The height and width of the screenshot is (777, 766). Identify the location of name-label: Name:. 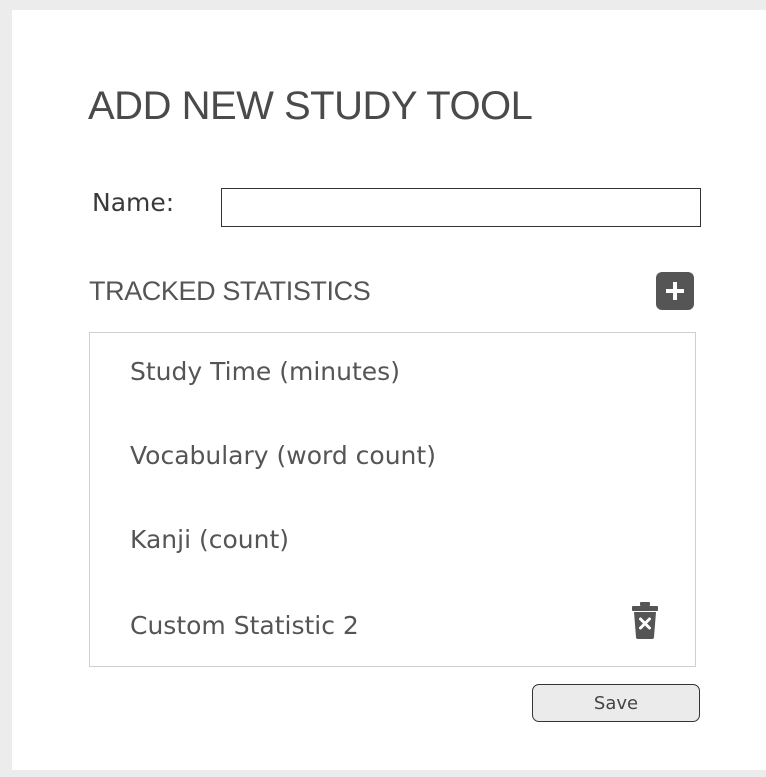
(133, 202).